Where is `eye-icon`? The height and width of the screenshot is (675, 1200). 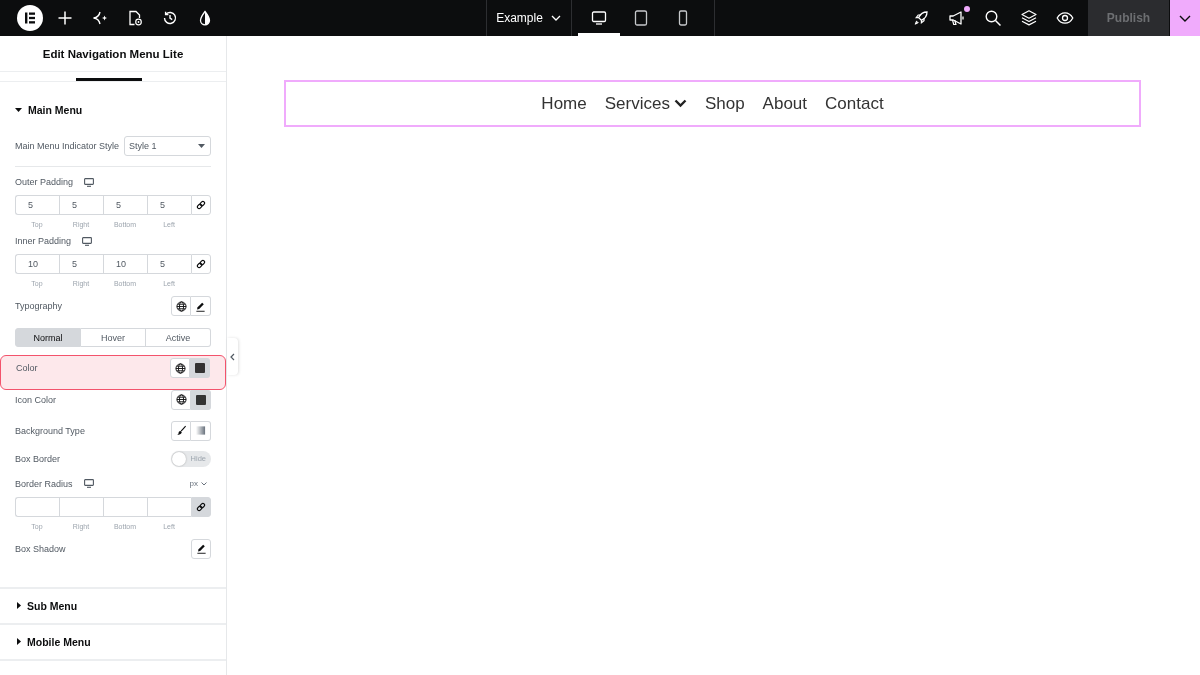
eye-icon is located at coordinates (1065, 18).